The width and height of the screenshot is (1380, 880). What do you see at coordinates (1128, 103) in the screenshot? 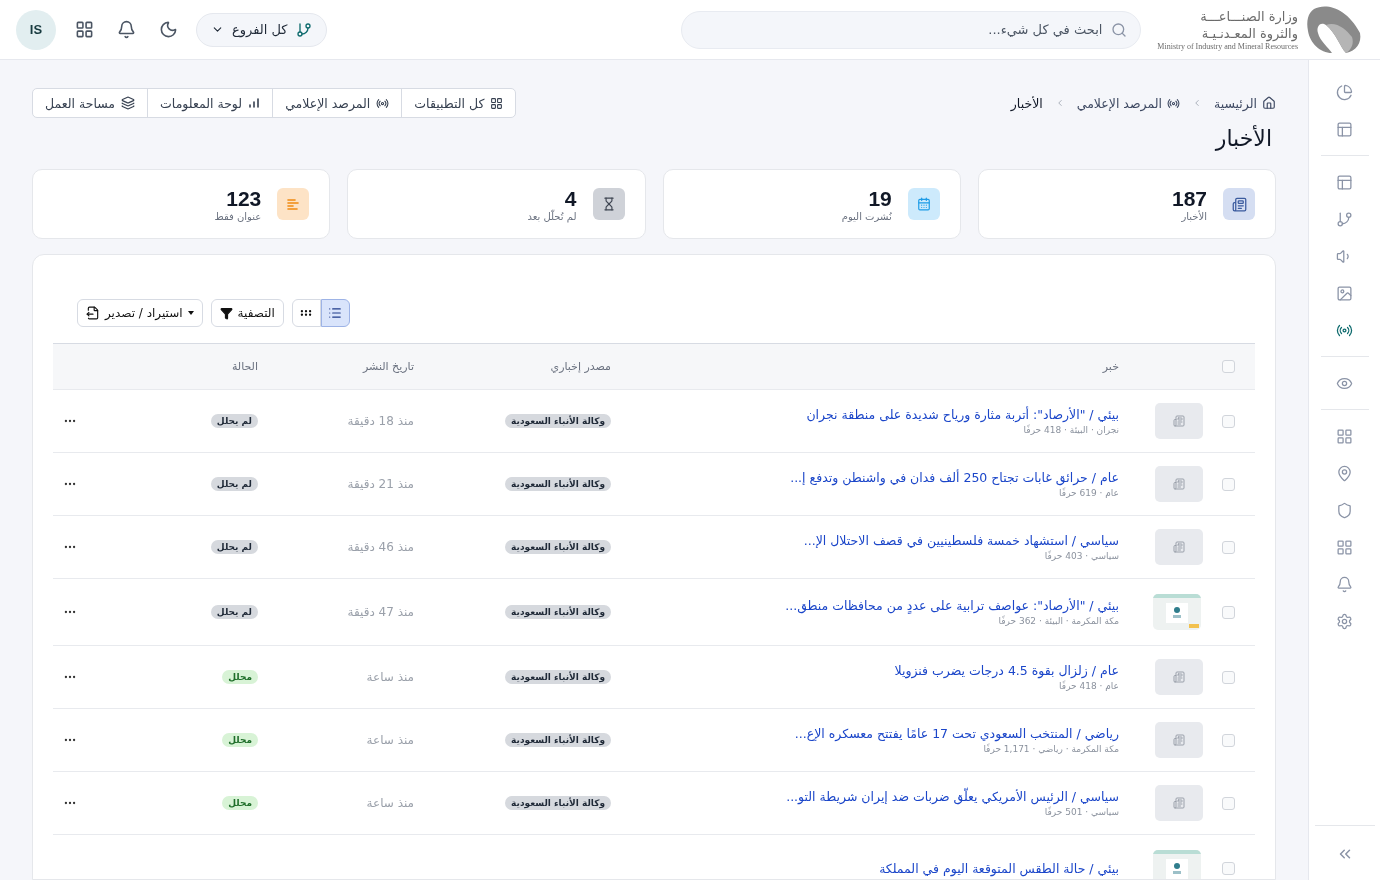
I see `breadcrumb-link: المرصد الإعلامي` at bounding box center [1128, 103].